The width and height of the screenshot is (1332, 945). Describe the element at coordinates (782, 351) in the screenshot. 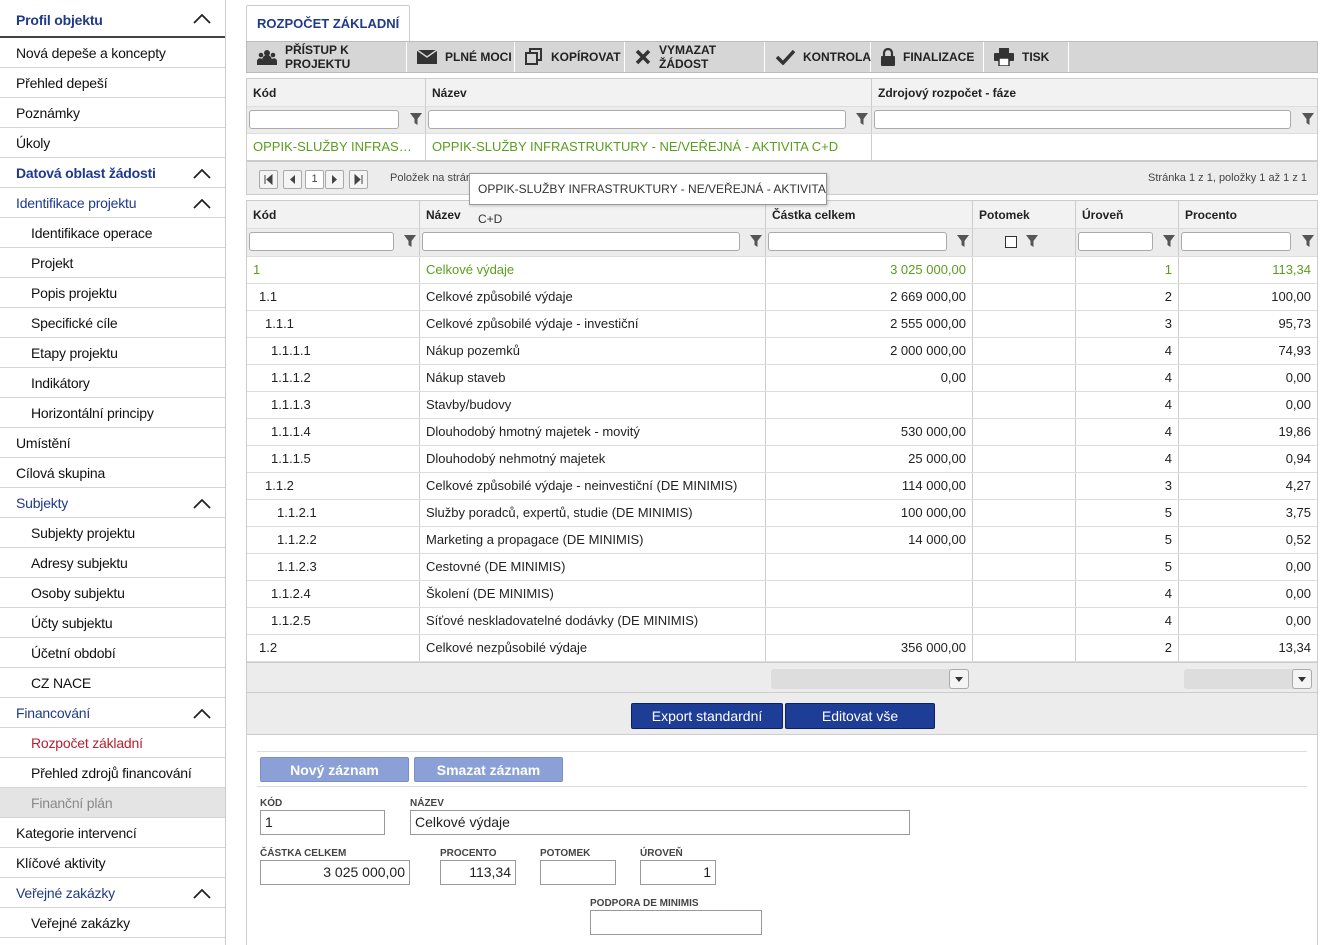

I see `table-row: 1.1.1.1 Nákup pozemků 2 000 000,00 4 74,93` at that location.